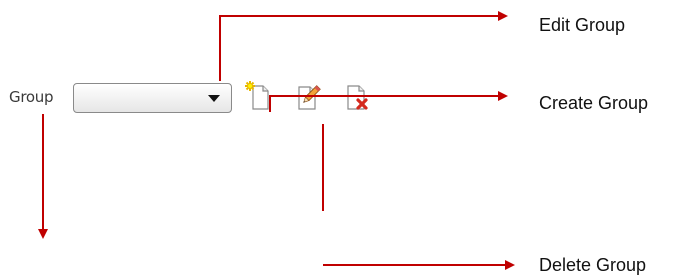 The width and height of the screenshot is (685, 278). What do you see at coordinates (363, 46) in the screenshot?
I see `edit-group-arrow` at bounding box center [363, 46].